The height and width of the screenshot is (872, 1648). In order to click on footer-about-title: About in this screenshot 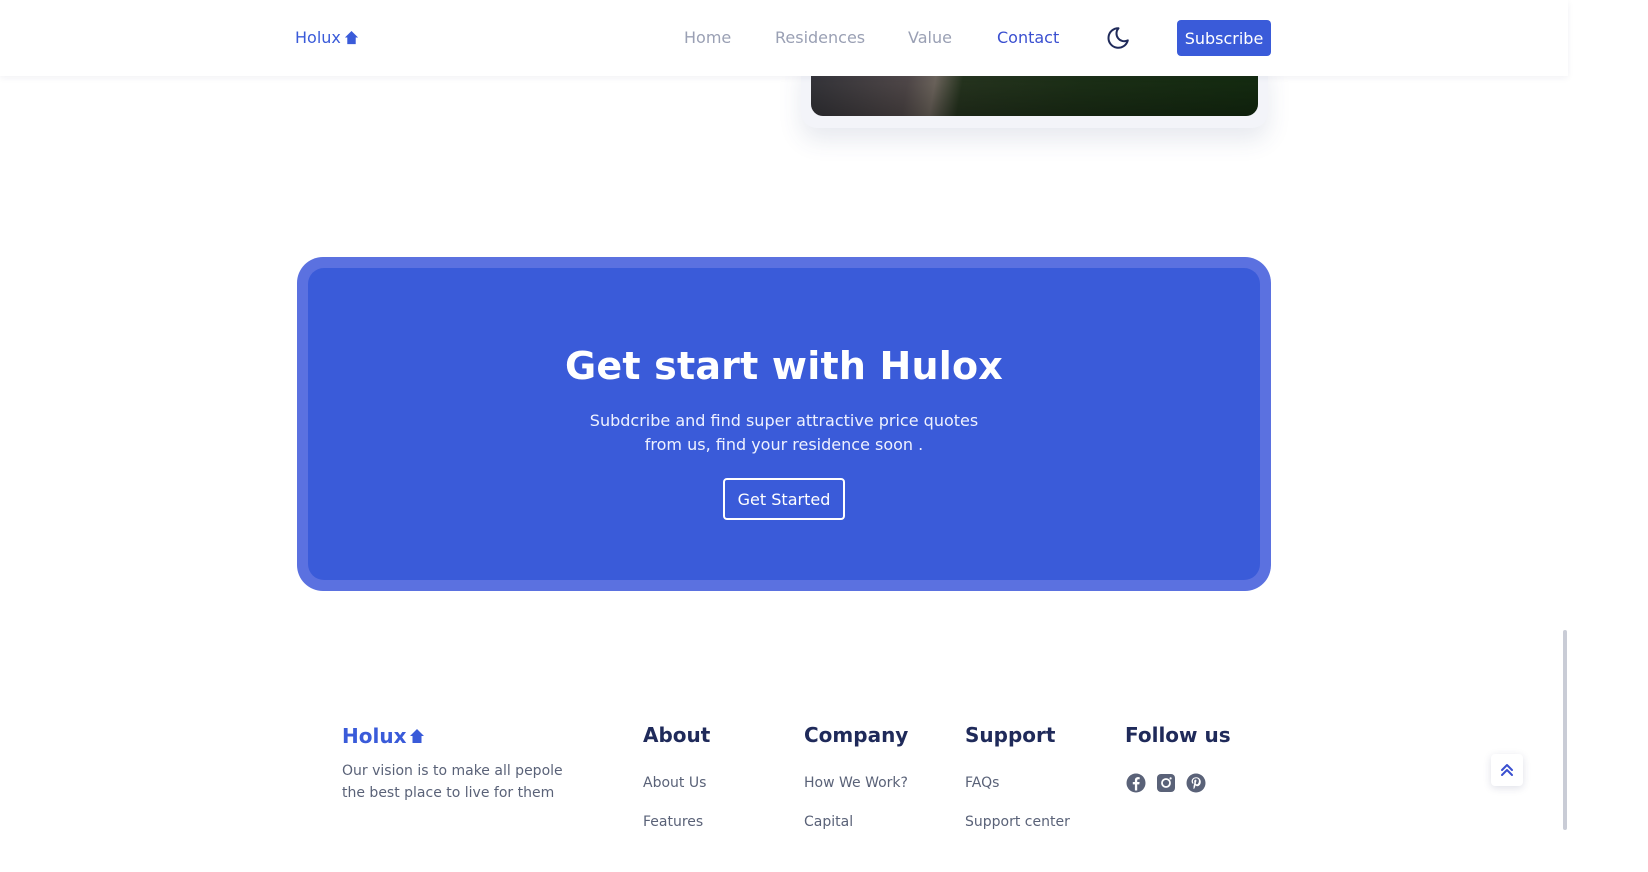, I will do `click(677, 735)`.